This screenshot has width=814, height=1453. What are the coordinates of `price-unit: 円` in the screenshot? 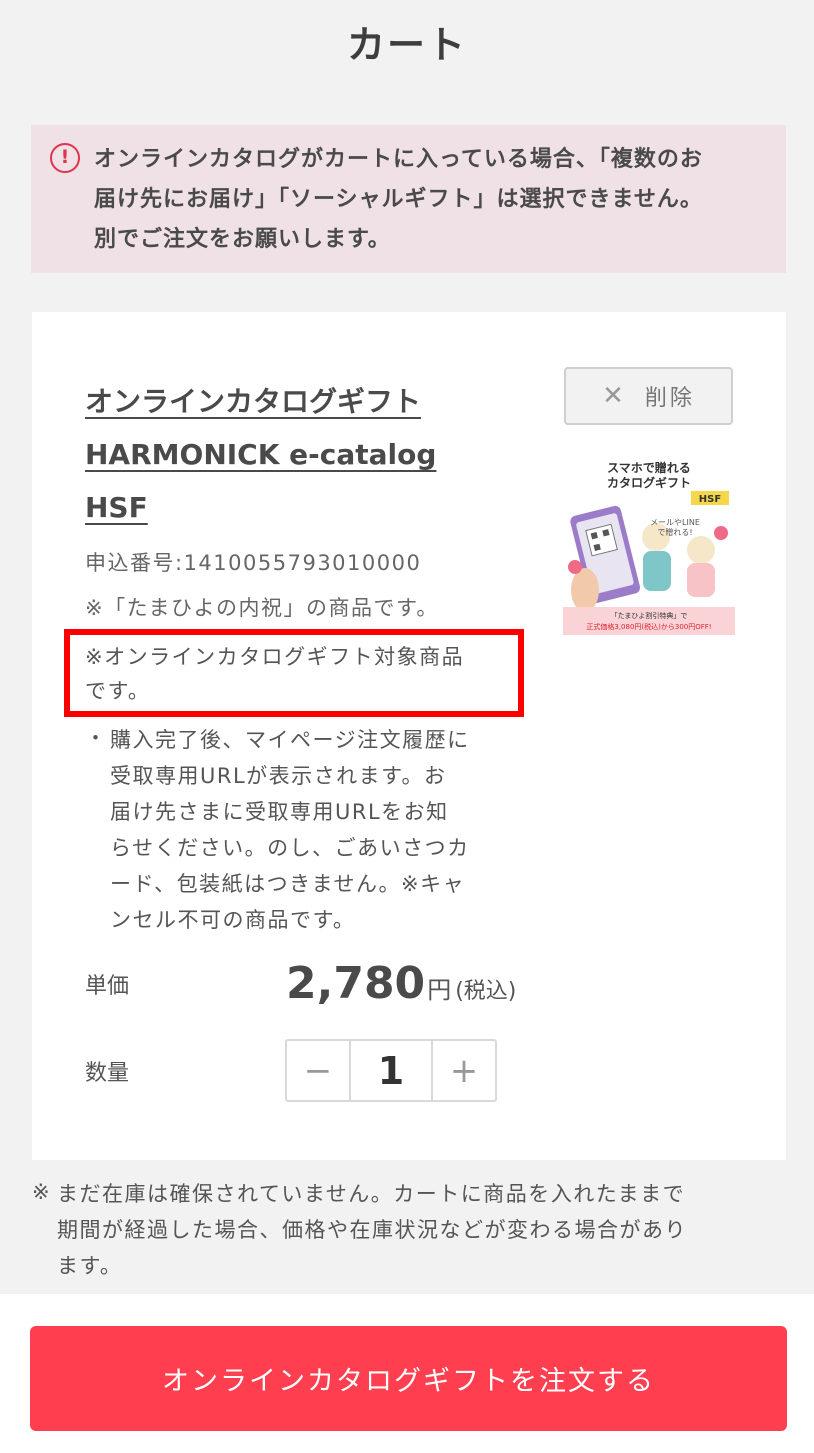 It's located at (439, 990).